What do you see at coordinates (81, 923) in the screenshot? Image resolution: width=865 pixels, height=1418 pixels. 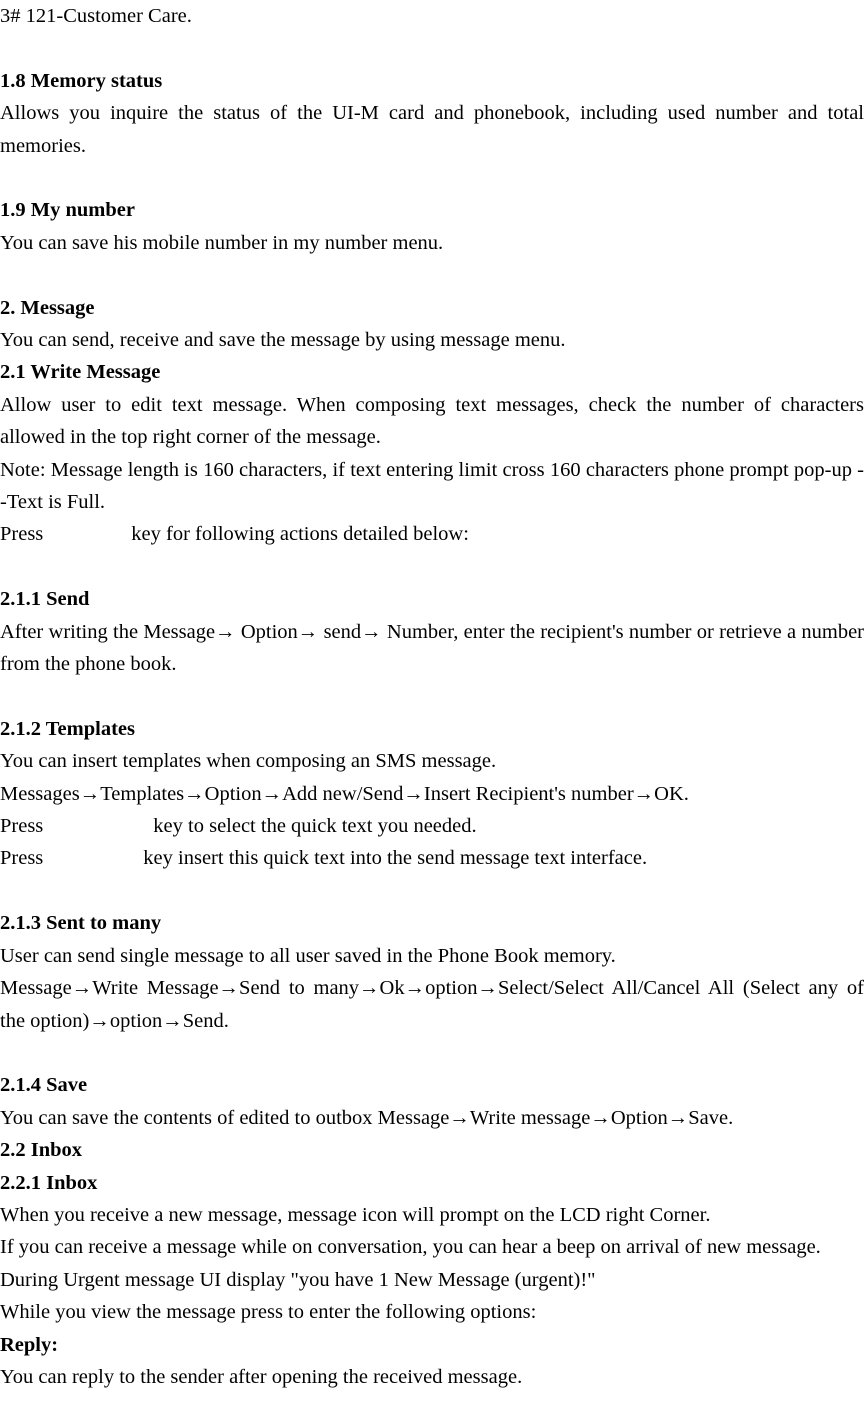 I see `heading-sent-to-many: 2.1.3 Sent to many` at bounding box center [81, 923].